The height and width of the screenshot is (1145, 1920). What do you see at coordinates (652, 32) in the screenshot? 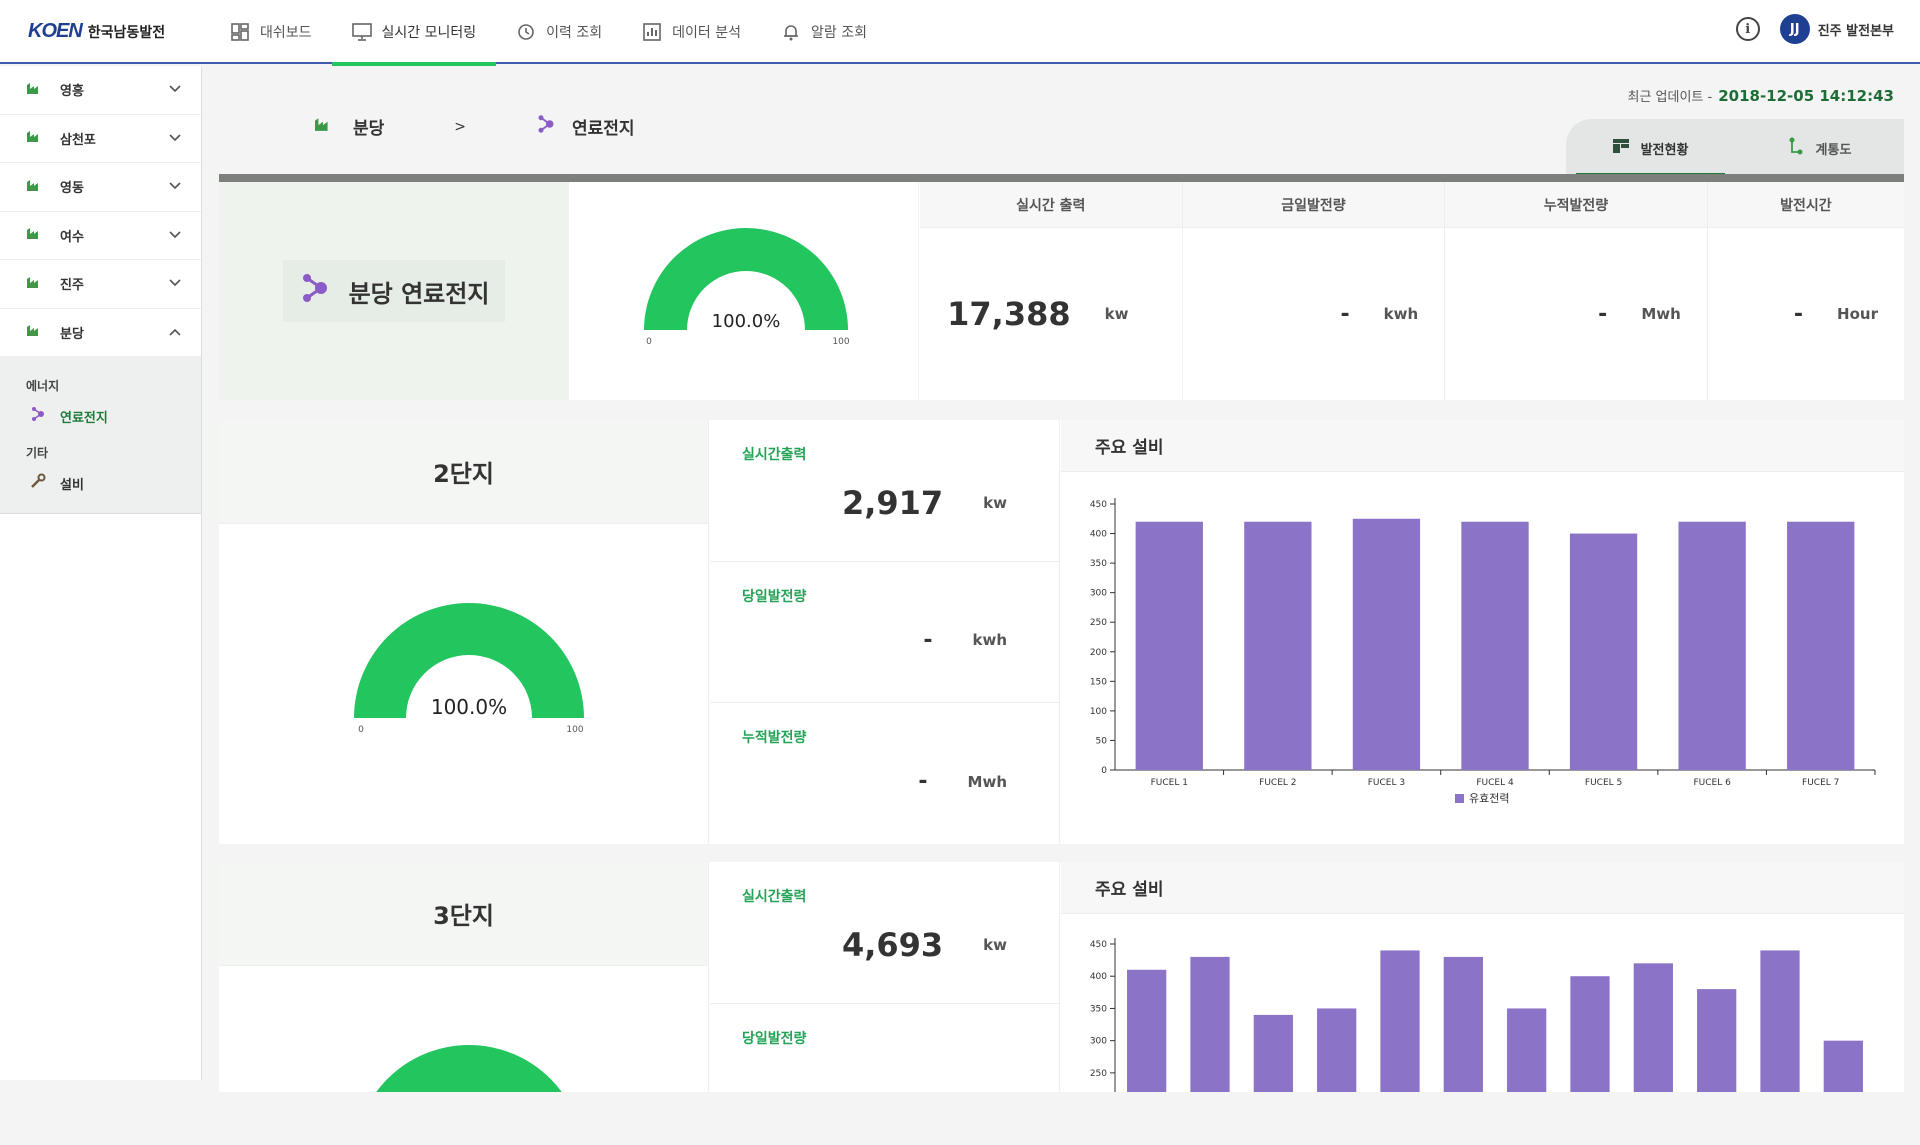
I see `chart-icon` at bounding box center [652, 32].